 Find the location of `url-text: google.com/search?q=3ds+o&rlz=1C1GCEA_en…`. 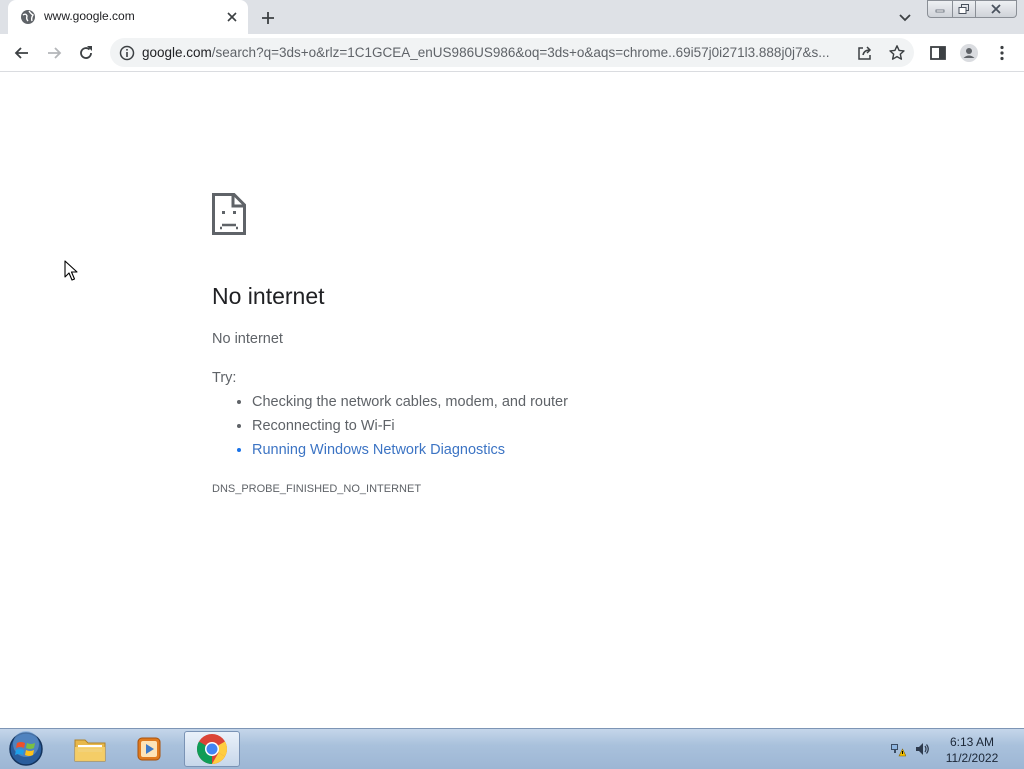

url-text: google.com/search?q=3ds+o&rlz=1C1GCEA_en… is located at coordinates (497, 52).